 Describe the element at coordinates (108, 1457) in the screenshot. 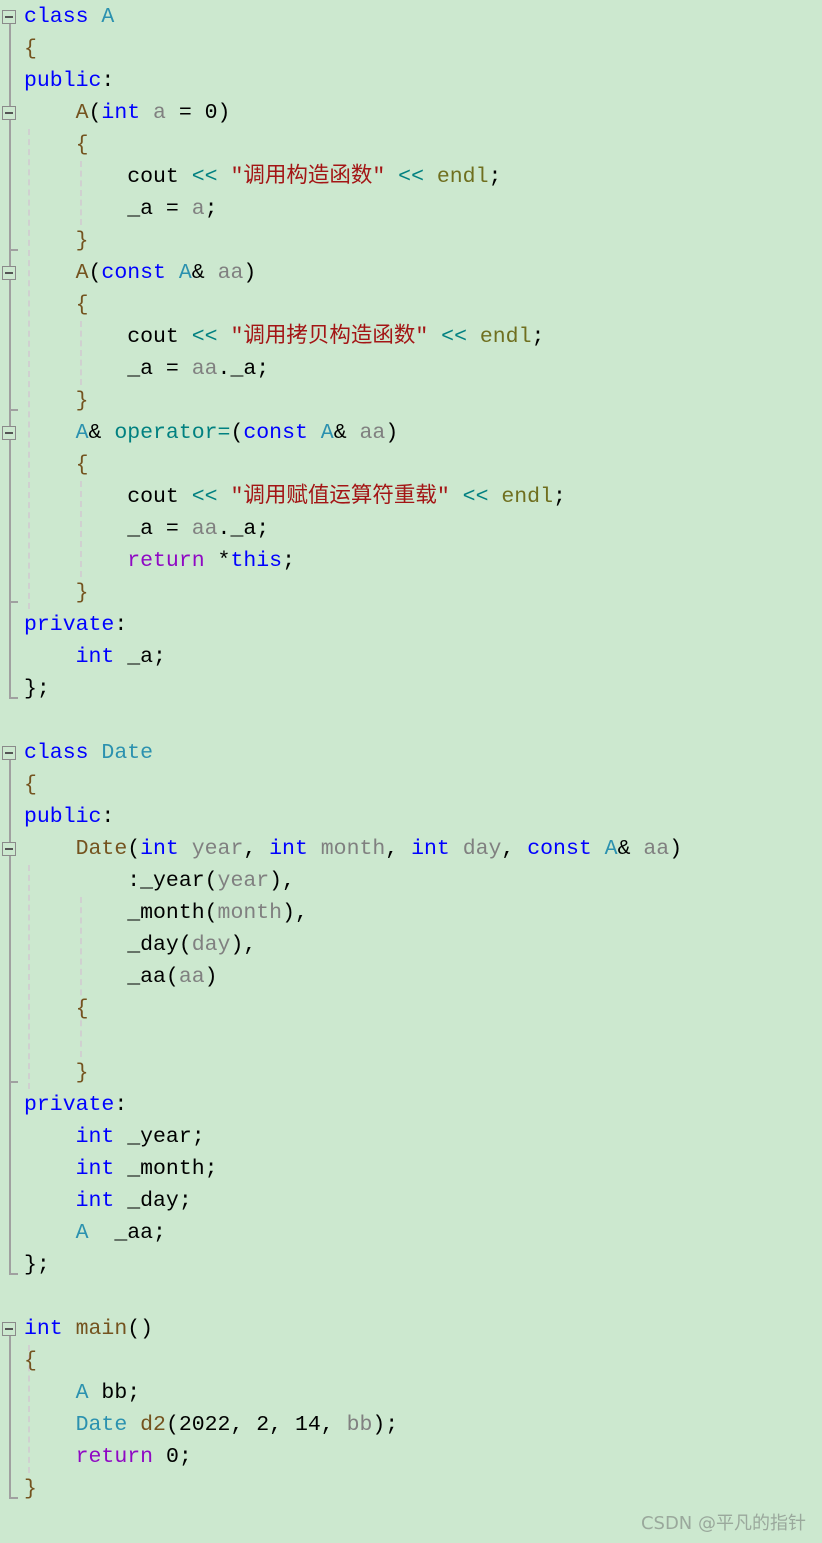

I see `code-line: return 0;` at that location.